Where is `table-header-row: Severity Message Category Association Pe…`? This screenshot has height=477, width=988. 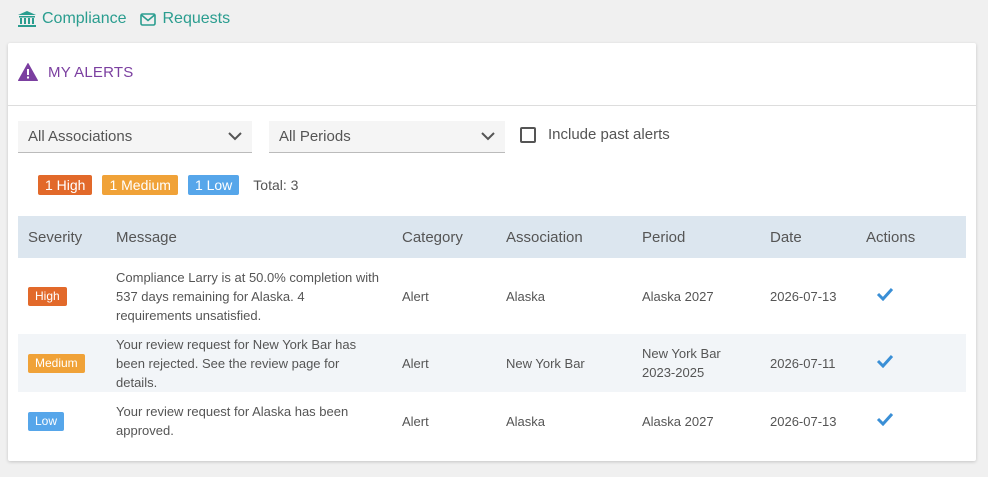 table-header-row: Severity Message Category Association Pe… is located at coordinates (492, 237).